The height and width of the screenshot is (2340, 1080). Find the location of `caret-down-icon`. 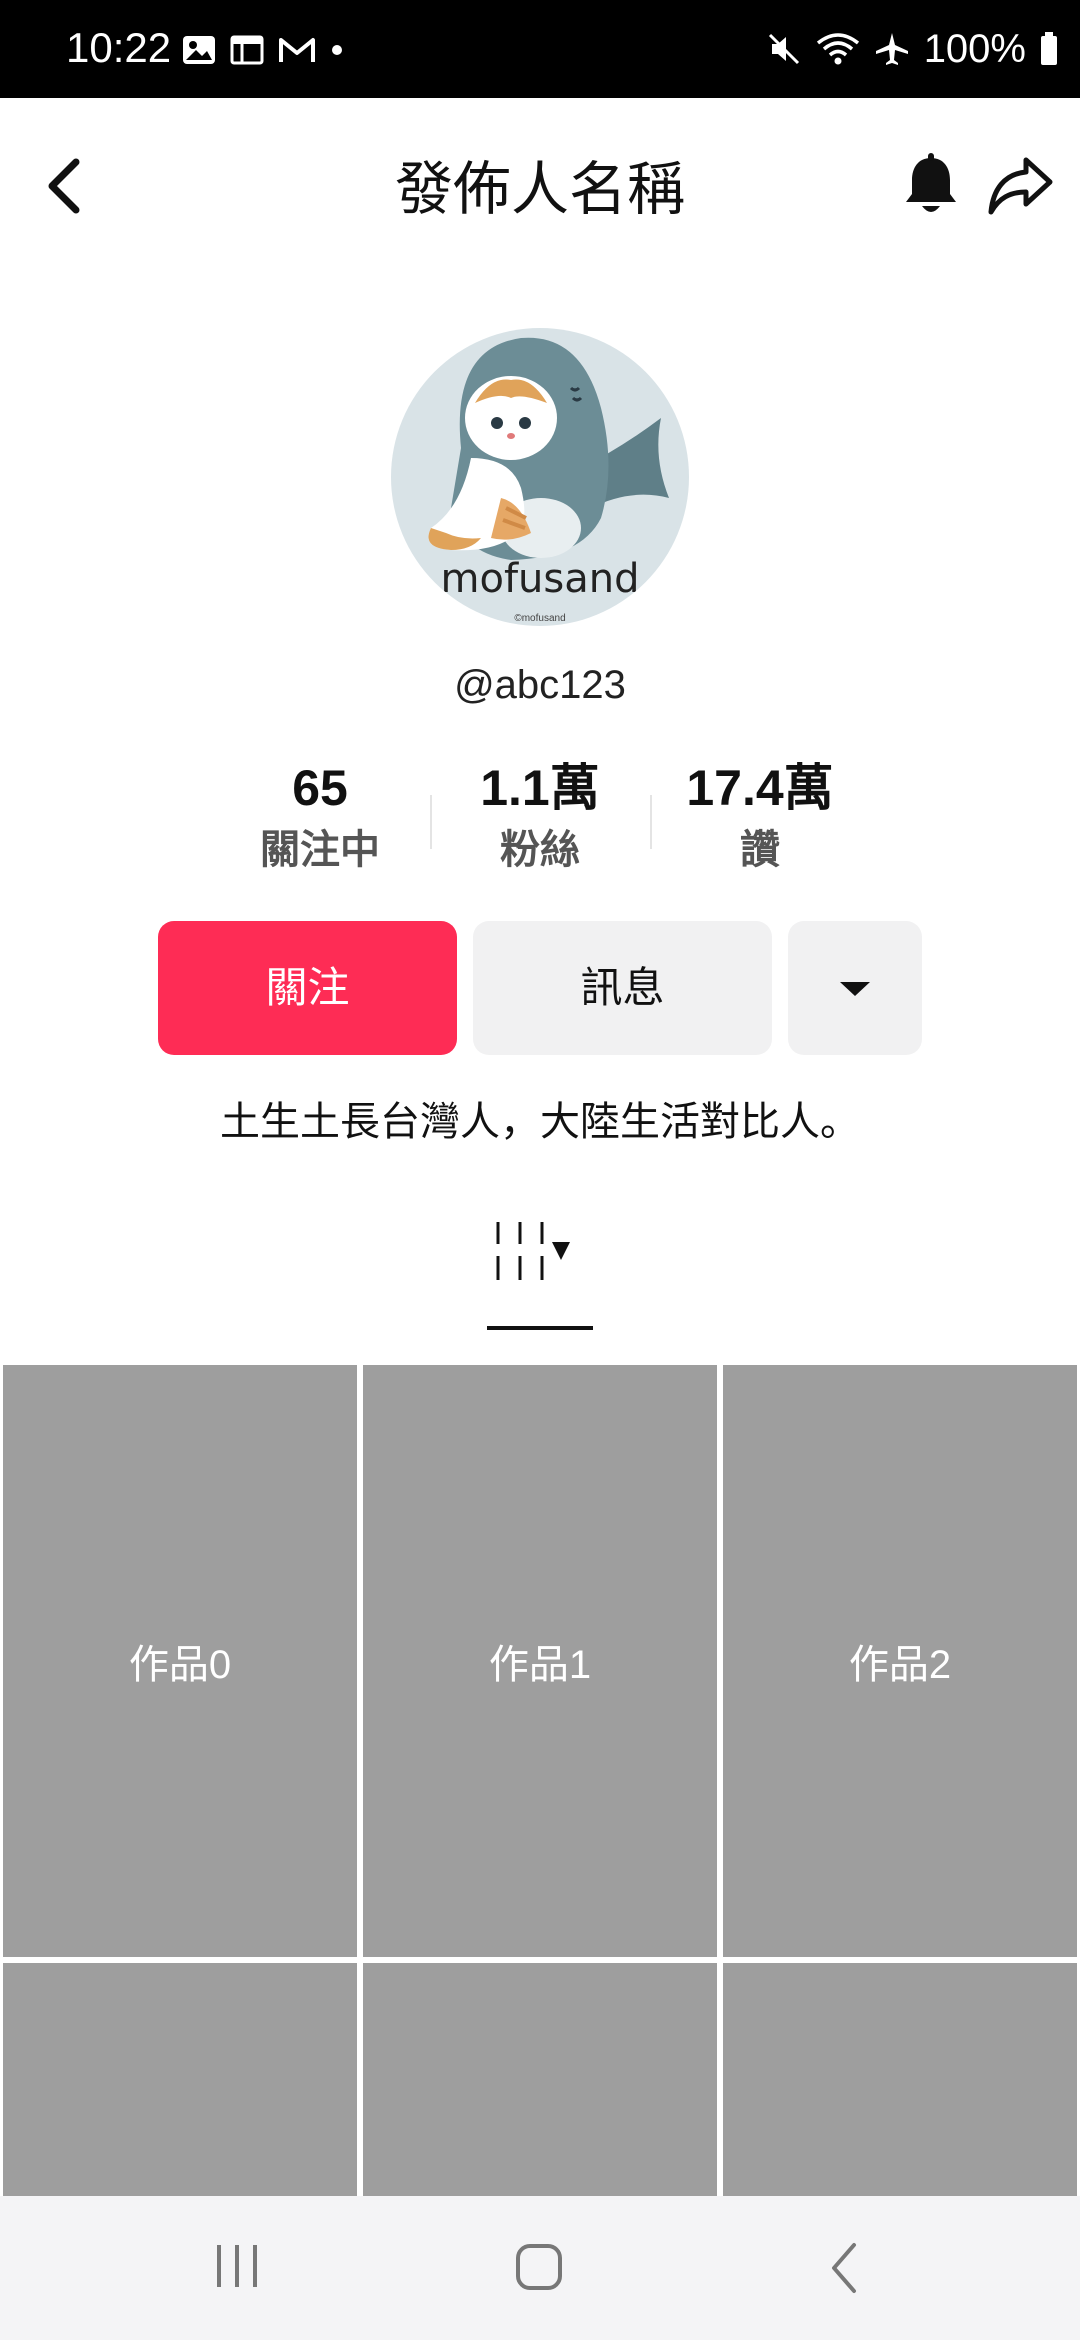

caret-down-icon is located at coordinates (855, 989).